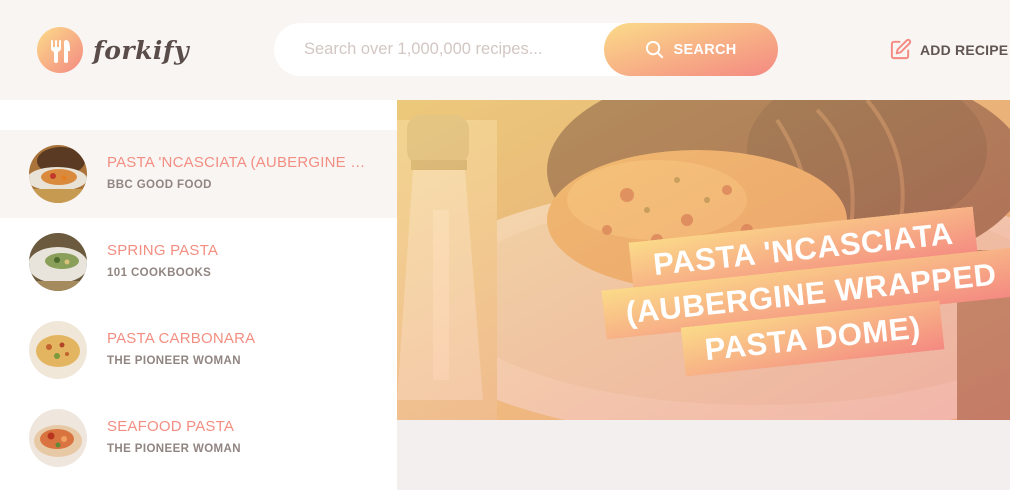  What do you see at coordinates (141, 50) in the screenshot?
I see `logo-text: forkify` at bounding box center [141, 50].